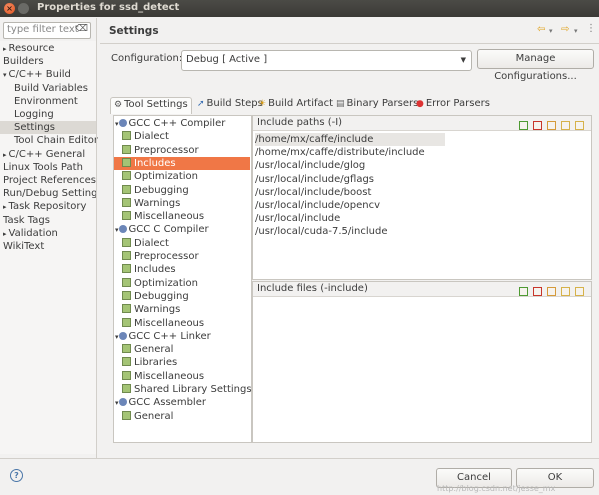 The image size is (599, 495). Describe the element at coordinates (187, 389) in the screenshot. I see `tool-option: Shared Library Settings` at that location.